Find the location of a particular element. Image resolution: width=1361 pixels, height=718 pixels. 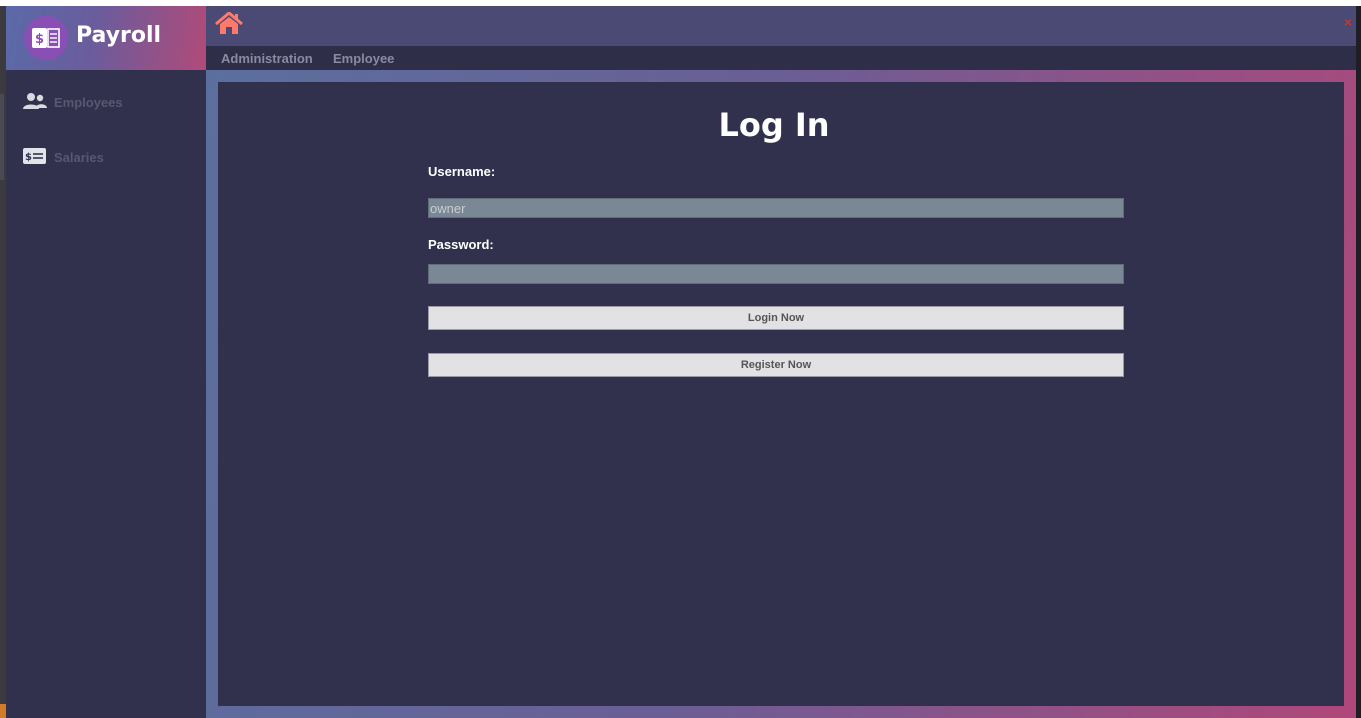

password-label: Password: is located at coordinates (461, 244).